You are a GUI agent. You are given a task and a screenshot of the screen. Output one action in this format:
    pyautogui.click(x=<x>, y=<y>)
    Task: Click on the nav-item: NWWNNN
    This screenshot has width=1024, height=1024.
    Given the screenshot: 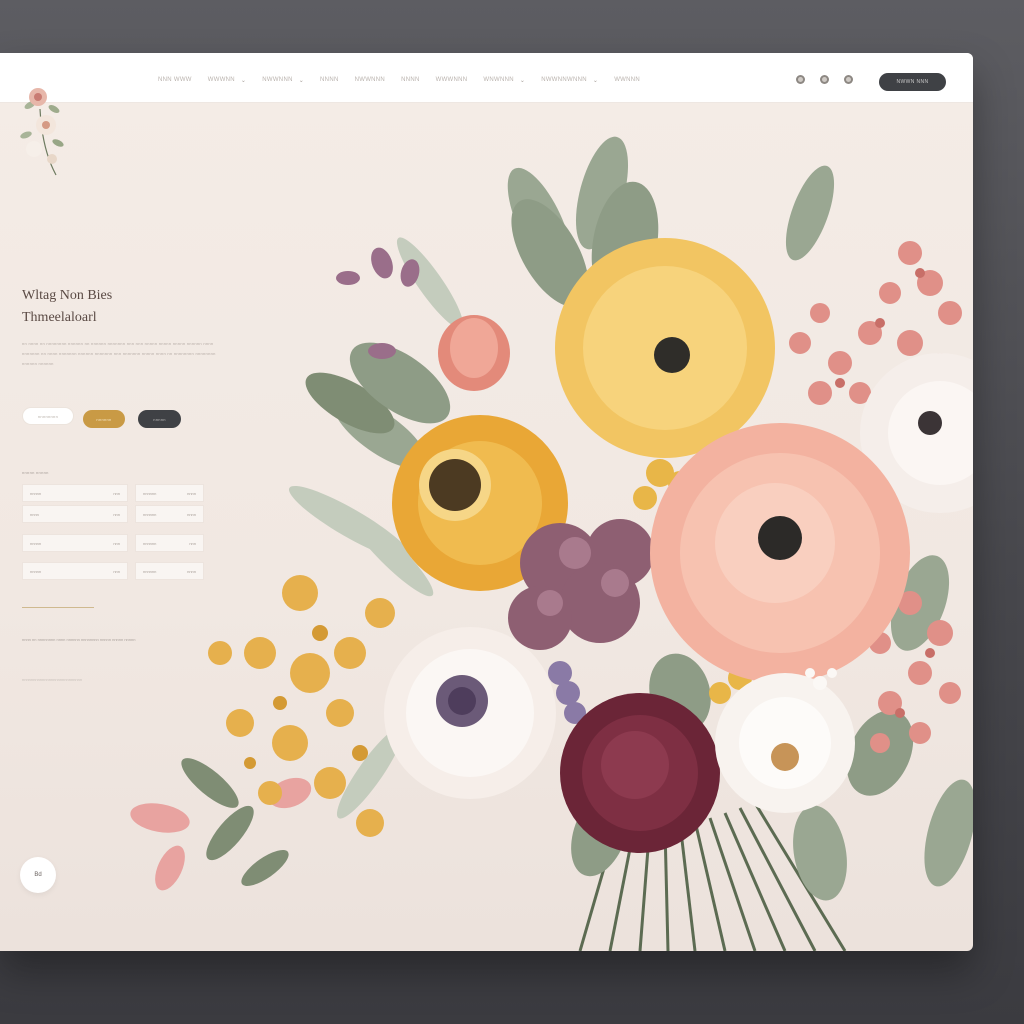 What is the action you would take?
    pyautogui.click(x=370, y=80)
    